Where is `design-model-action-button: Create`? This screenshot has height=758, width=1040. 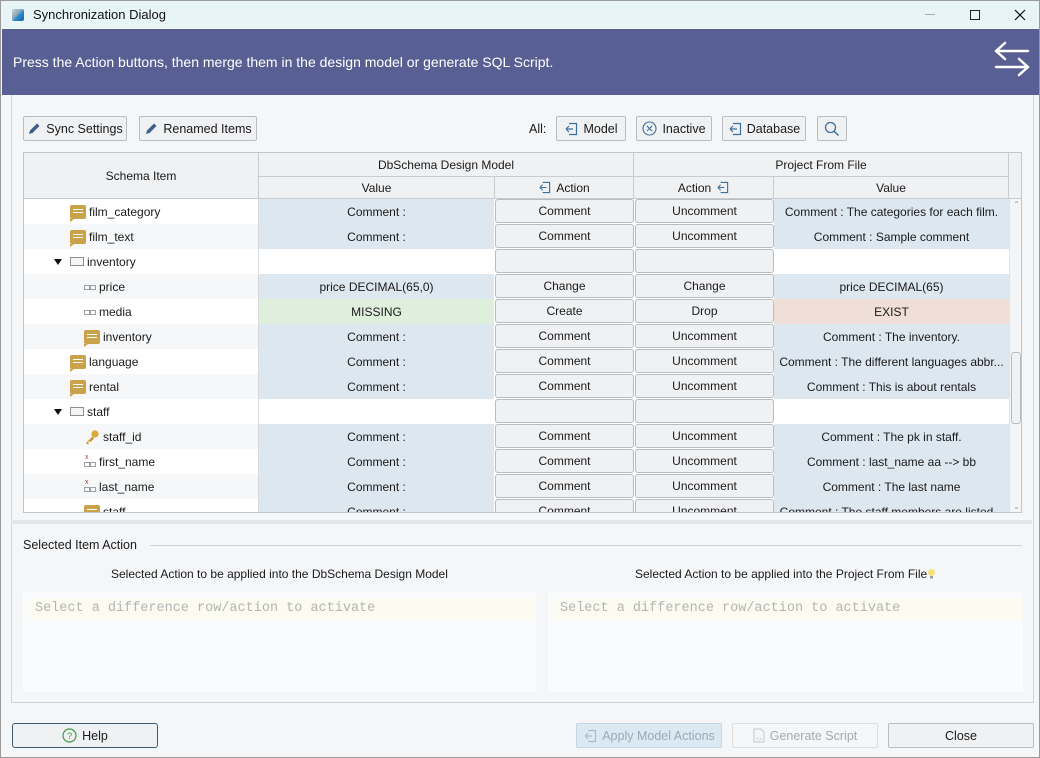 design-model-action-button: Create is located at coordinates (564, 311).